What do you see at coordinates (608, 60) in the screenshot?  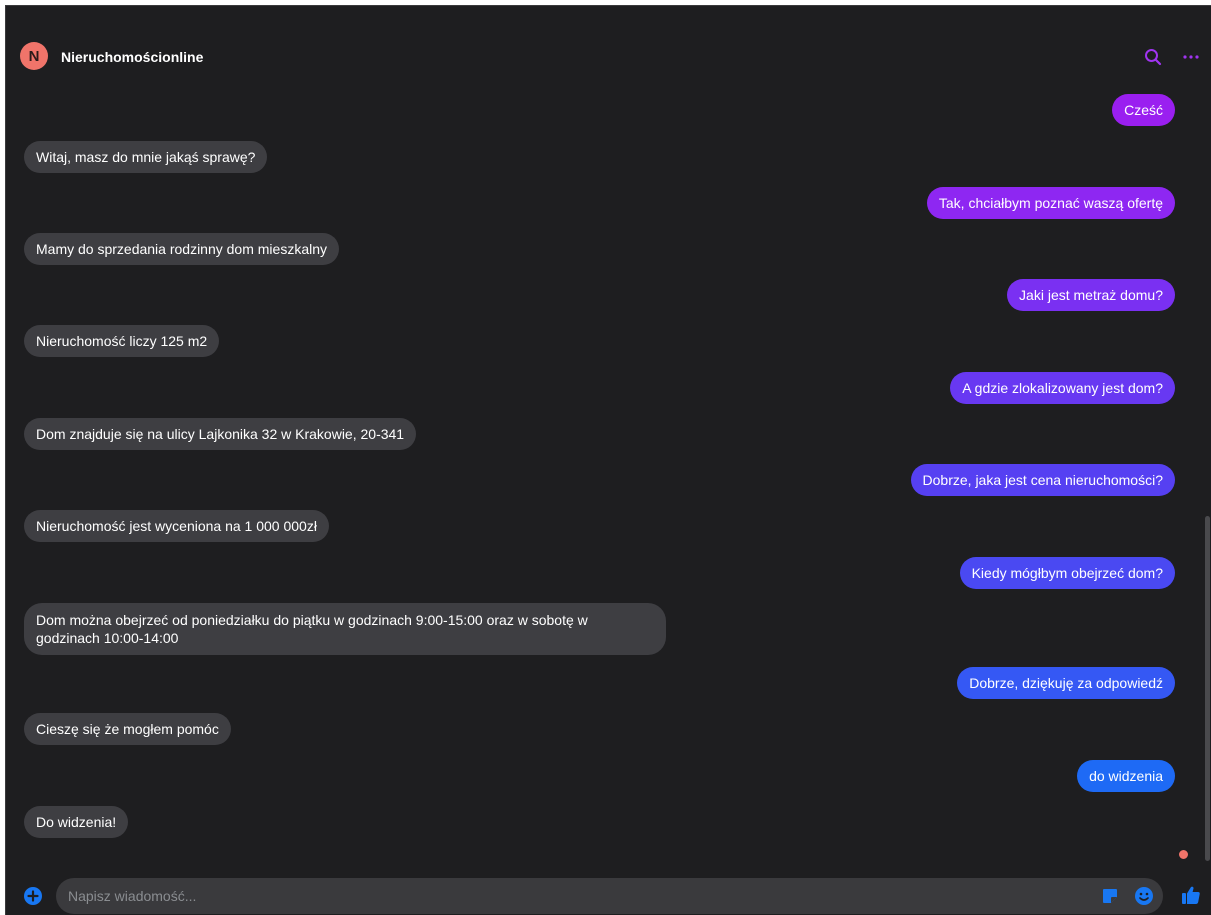 I see `chat-header: N Nieruchomościonline` at bounding box center [608, 60].